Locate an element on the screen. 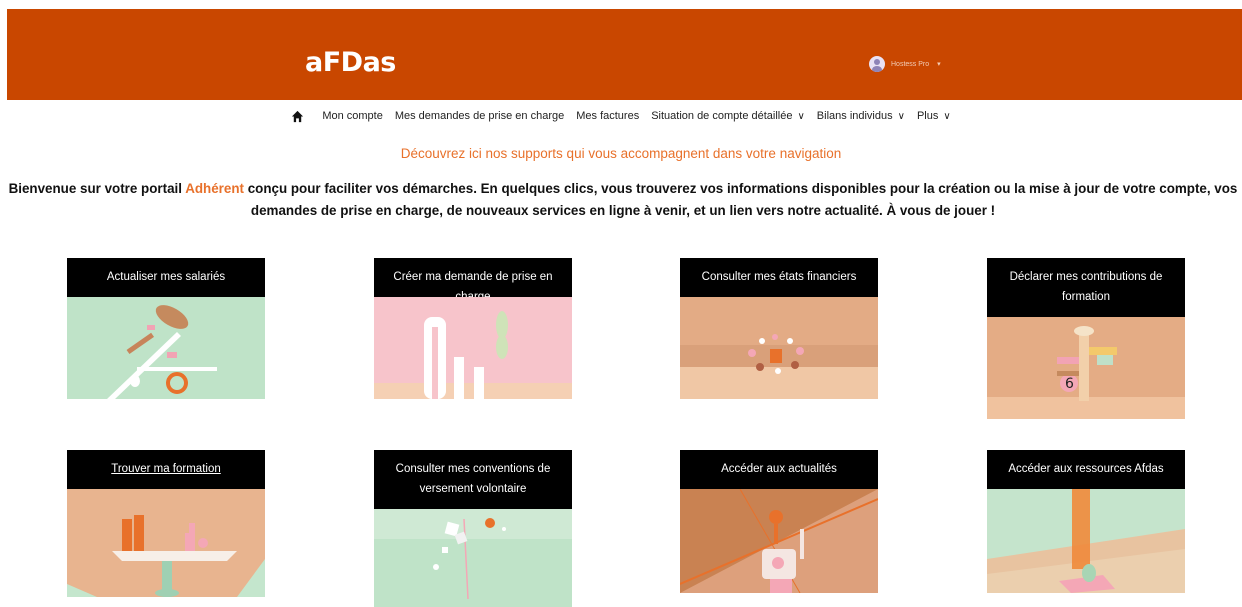 Image resolution: width=1242 pixels, height=607 pixels. nav-label: Mes factures is located at coordinates (608, 116).